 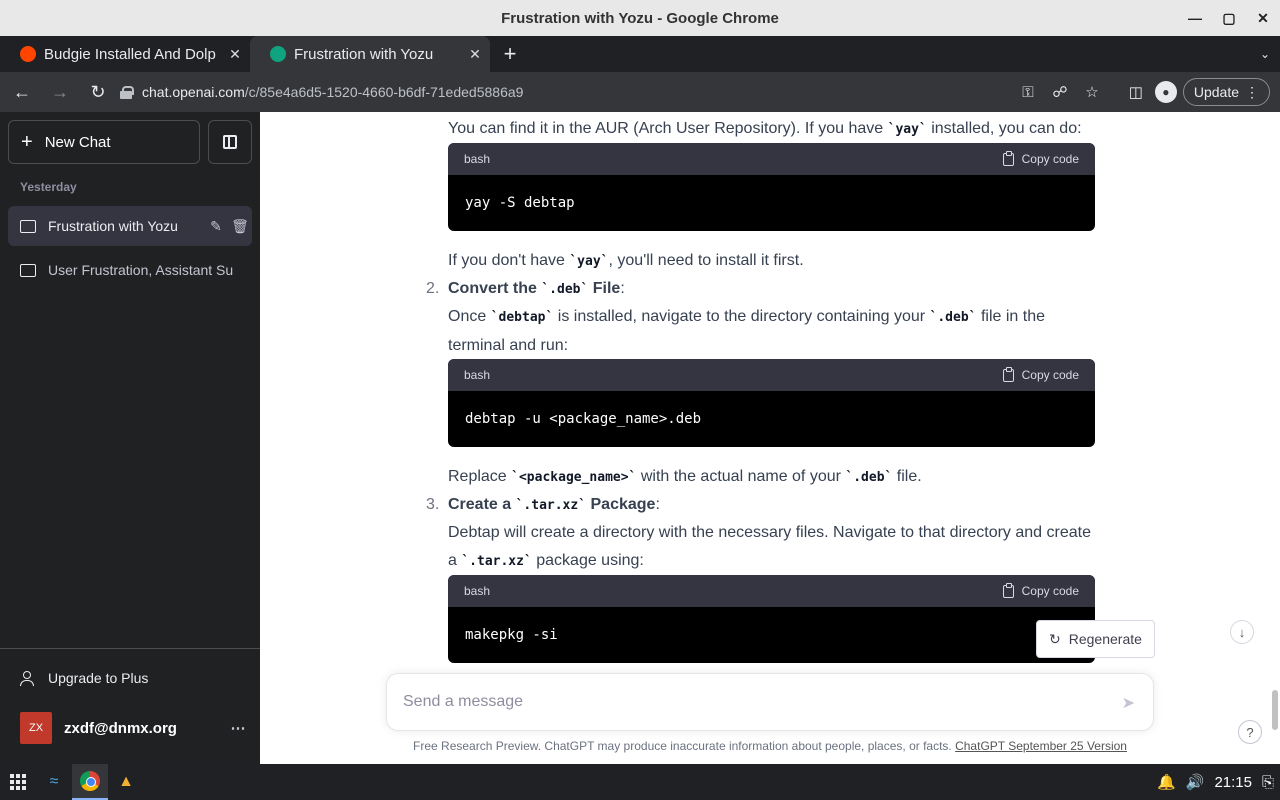 I want to click on tab-reddit: Budgie Installed And Dolp ✕, so click(x=125, y=54).